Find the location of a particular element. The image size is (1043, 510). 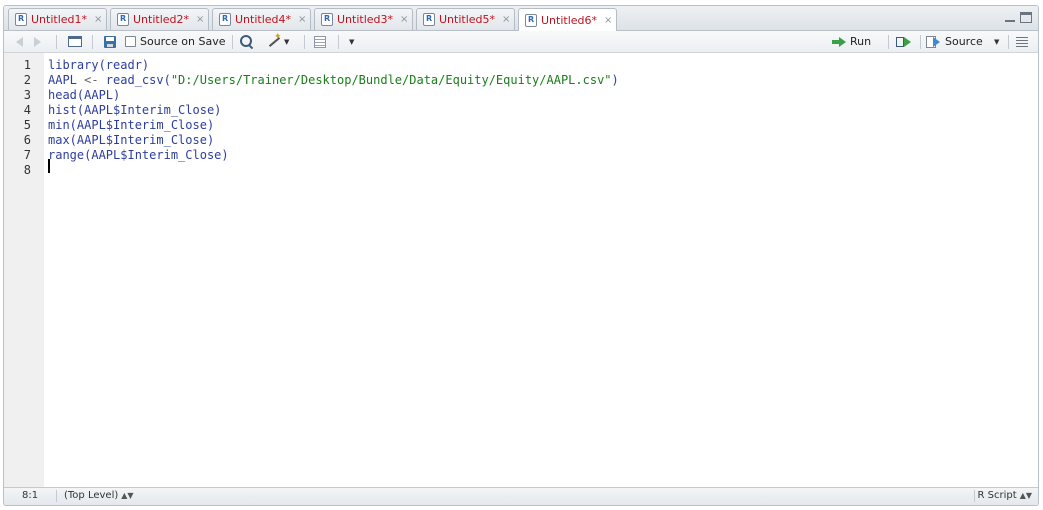

tab-untitled2: Untitled2* × is located at coordinates (159, 19).